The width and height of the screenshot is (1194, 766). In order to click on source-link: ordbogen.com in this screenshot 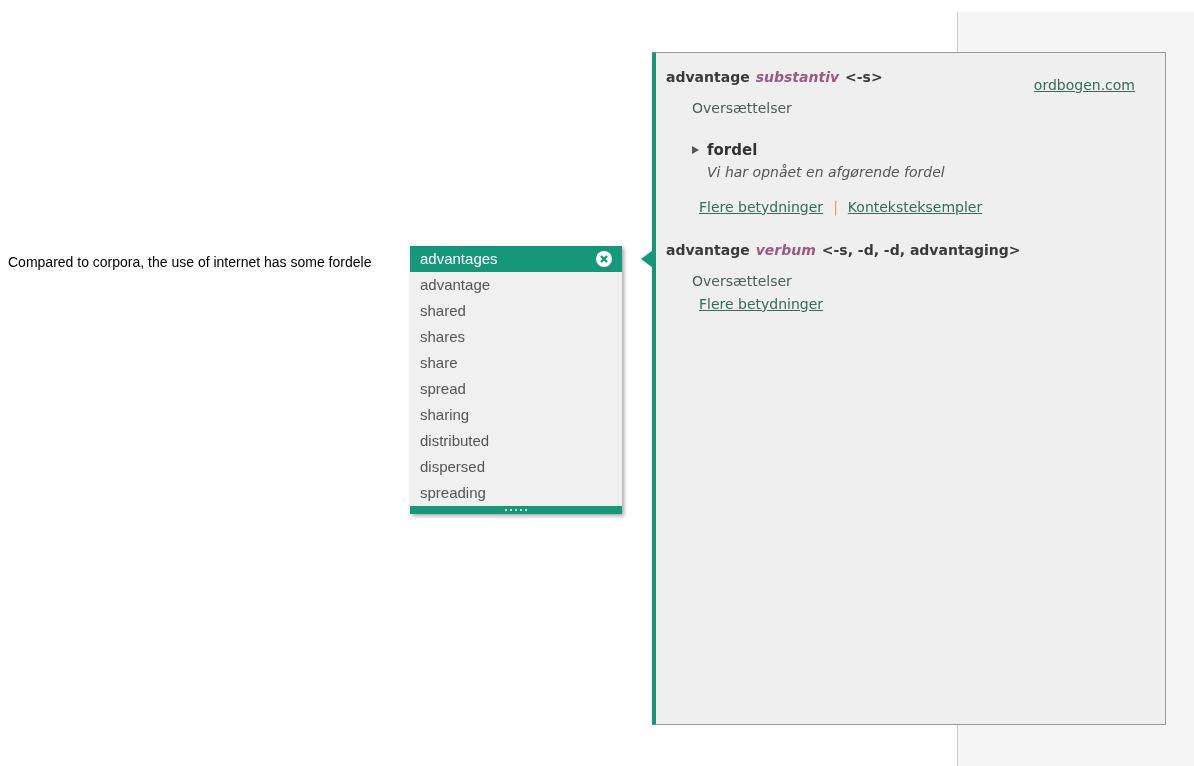, I will do `click(1084, 85)`.